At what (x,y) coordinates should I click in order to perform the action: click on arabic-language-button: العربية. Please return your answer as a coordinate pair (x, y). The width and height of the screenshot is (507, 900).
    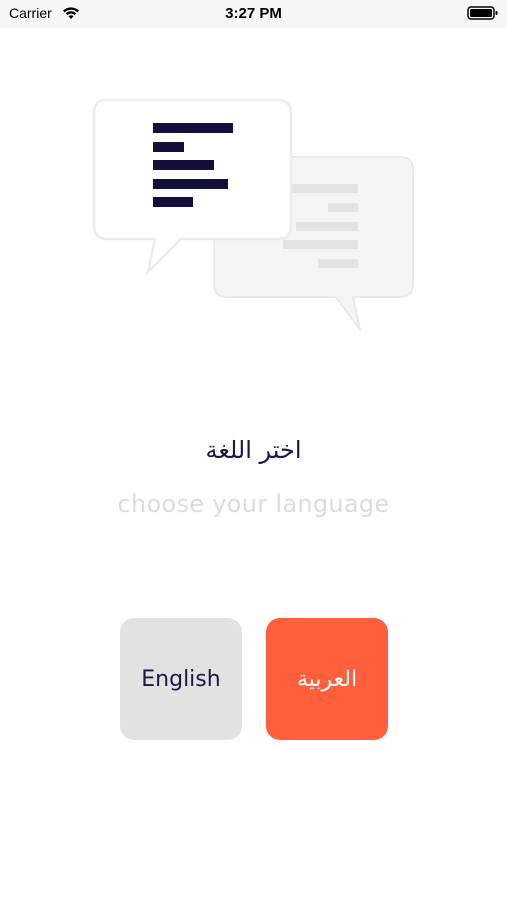
    Looking at the image, I should click on (327, 679).